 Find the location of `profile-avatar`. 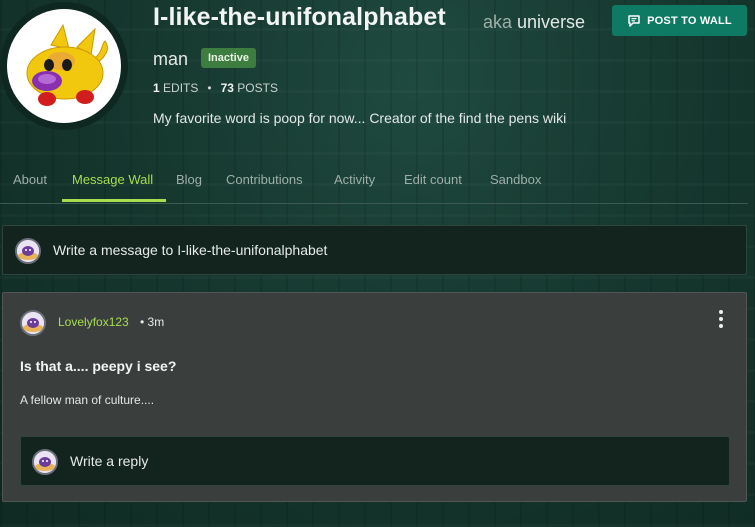

profile-avatar is located at coordinates (64, 66).